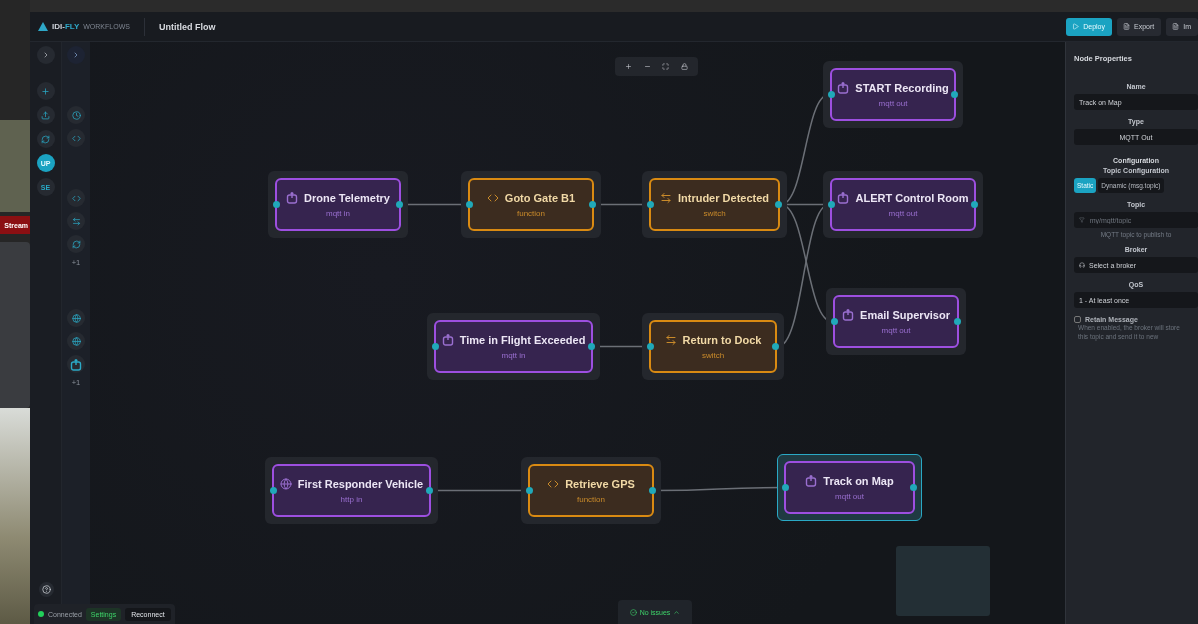 The image size is (1198, 624). What do you see at coordinates (187, 26) in the screenshot?
I see `flow-title: Untitled Flow` at bounding box center [187, 26].